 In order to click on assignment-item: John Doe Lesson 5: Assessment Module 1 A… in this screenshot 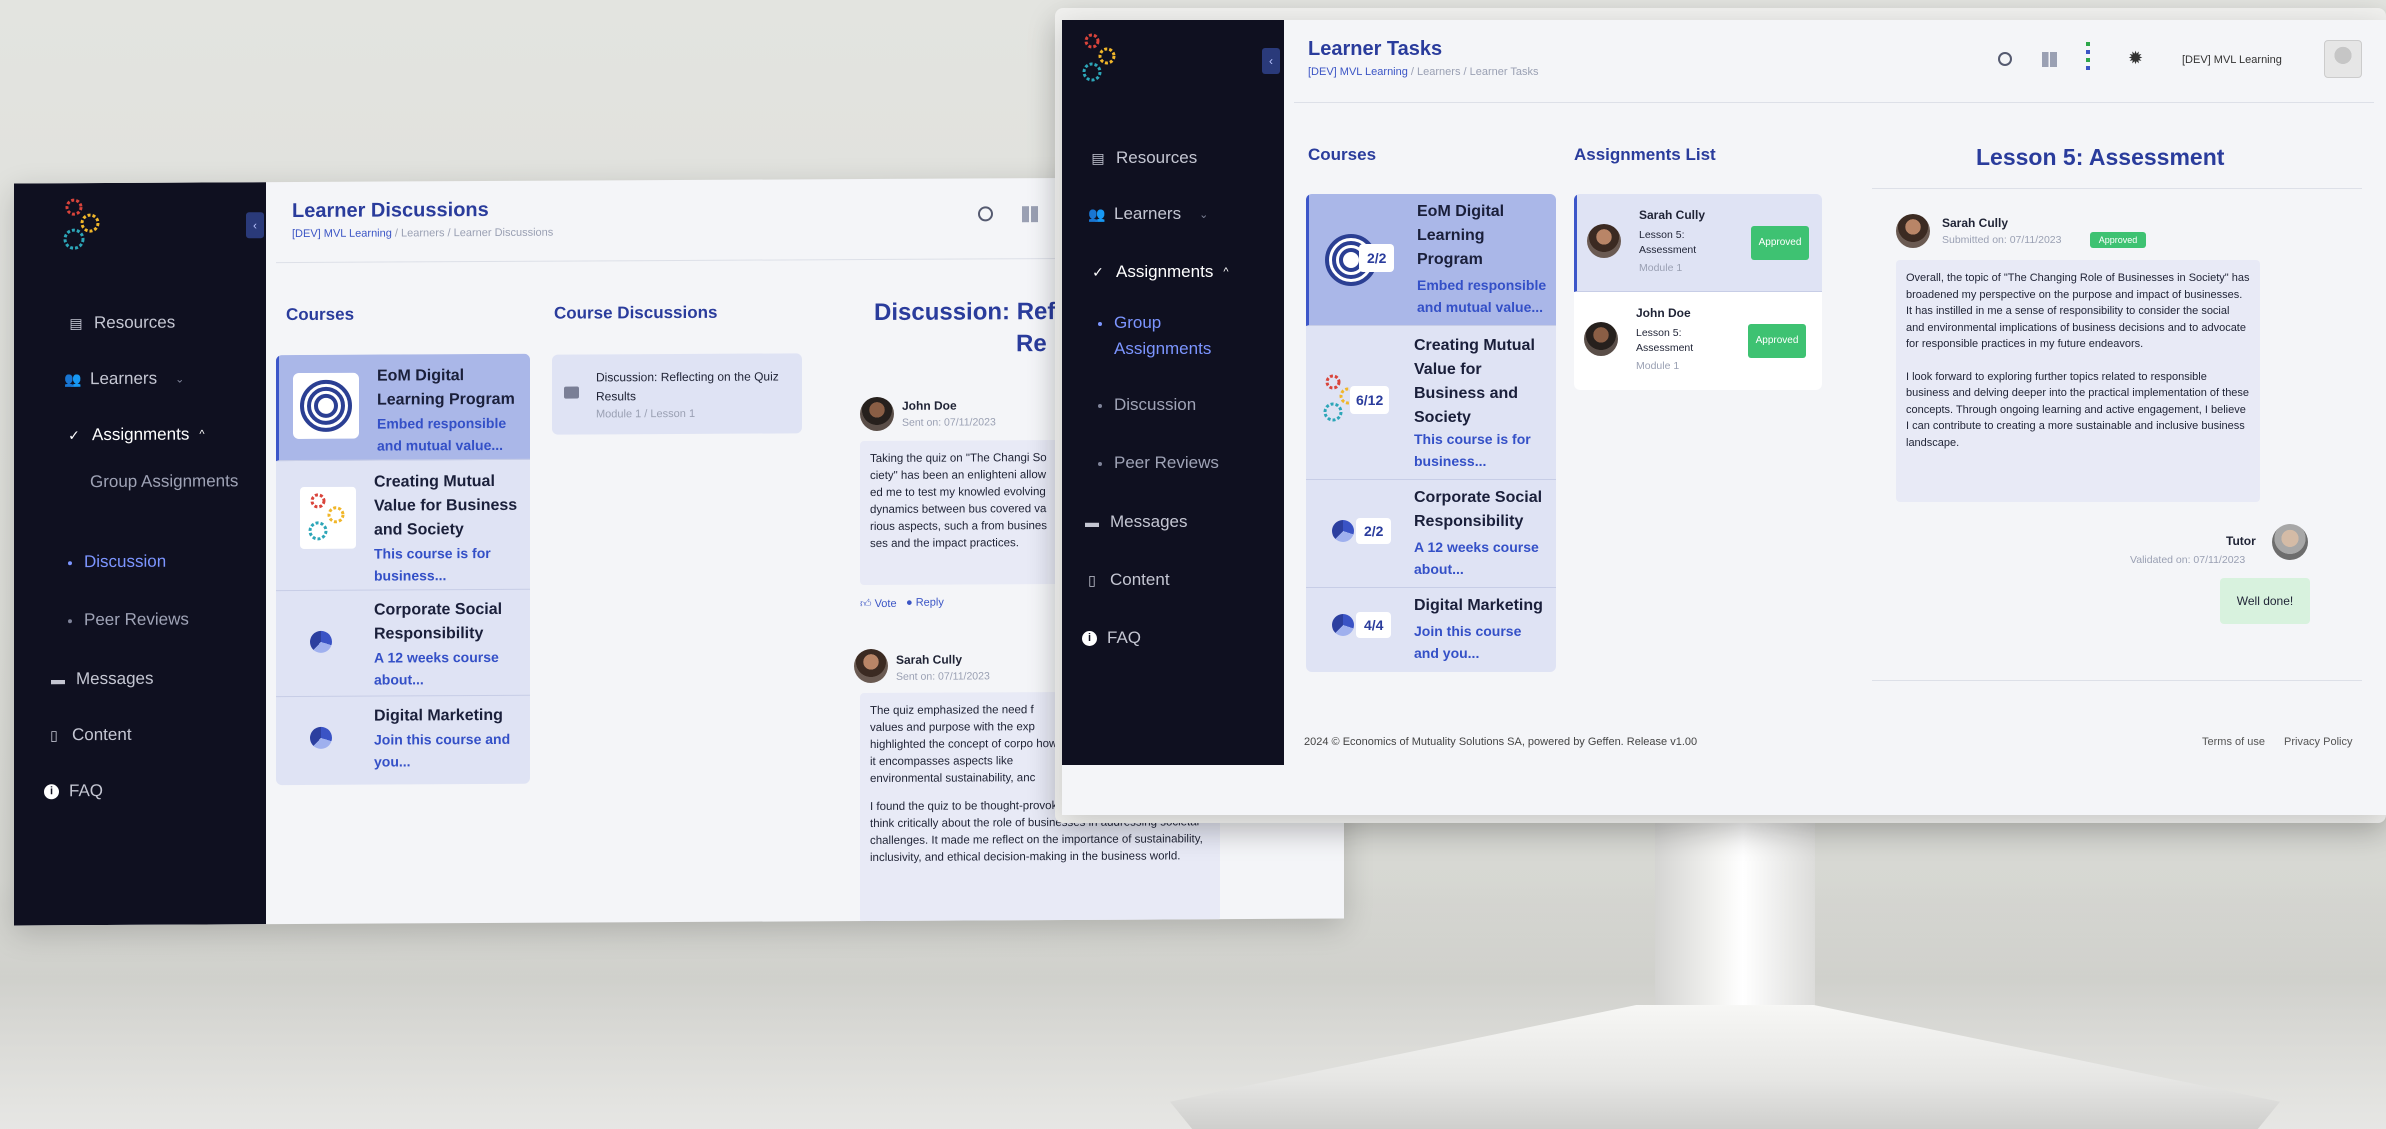, I will do `click(1698, 341)`.